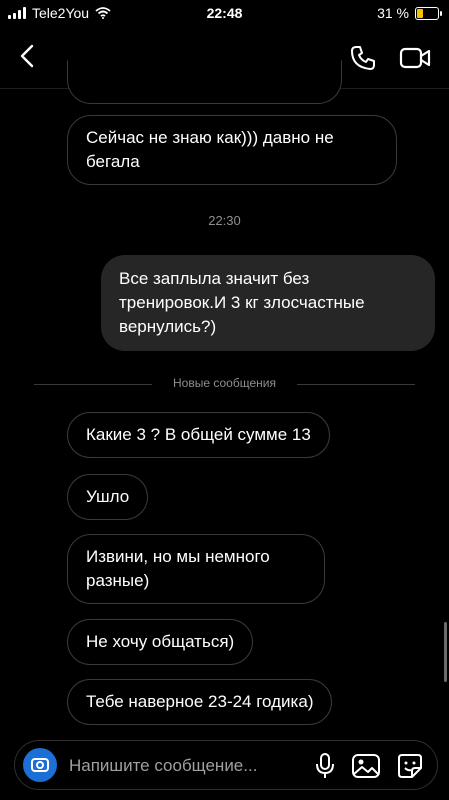 This screenshot has width=449, height=800. Describe the element at coordinates (28, 56) in the screenshot. I see `back-arrow-icon` at that location.